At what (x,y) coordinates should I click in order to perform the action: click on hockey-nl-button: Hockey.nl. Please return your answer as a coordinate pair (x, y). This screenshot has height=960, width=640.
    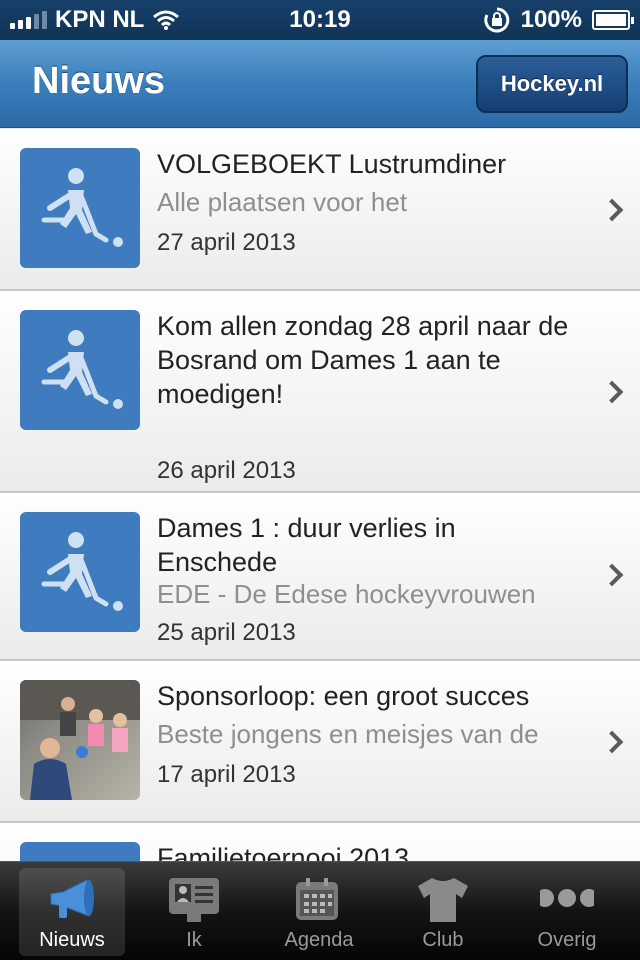
    Looking at the image, I should click on (552, 84).